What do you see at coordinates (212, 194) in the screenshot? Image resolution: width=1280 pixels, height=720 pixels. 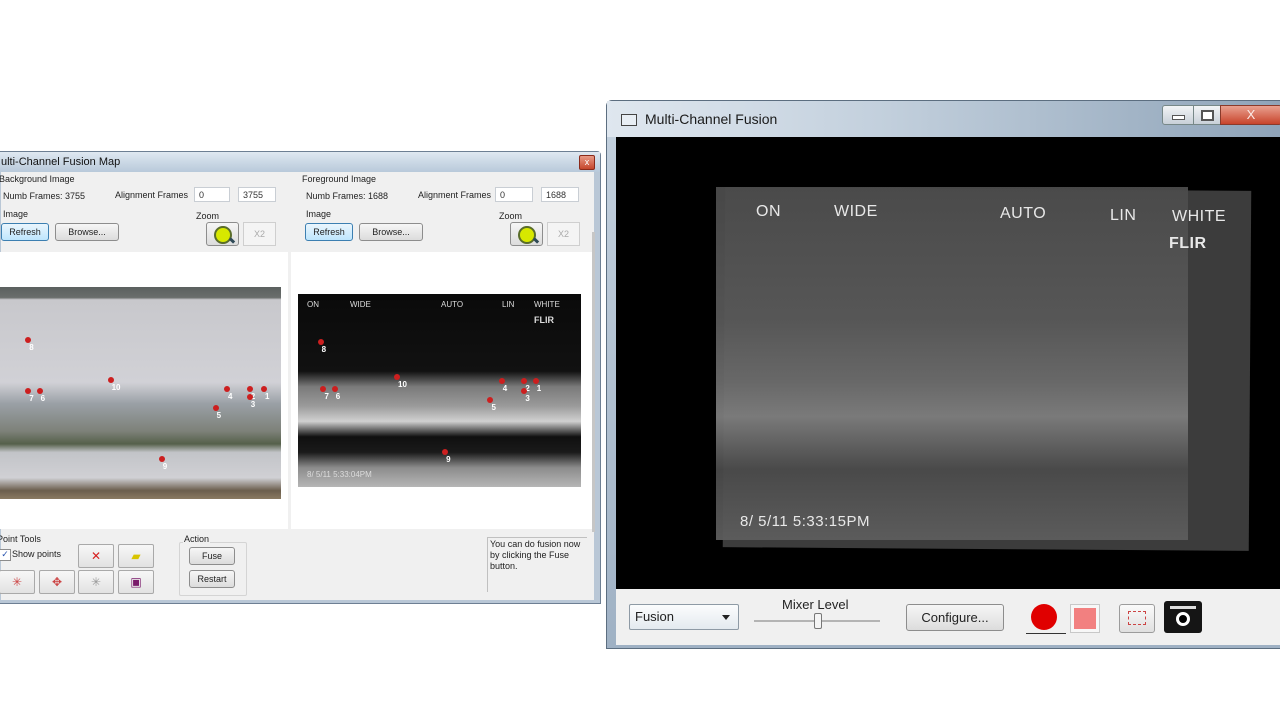 I see `background-alignment-start-input: 0` at bounding box center [212, 194].